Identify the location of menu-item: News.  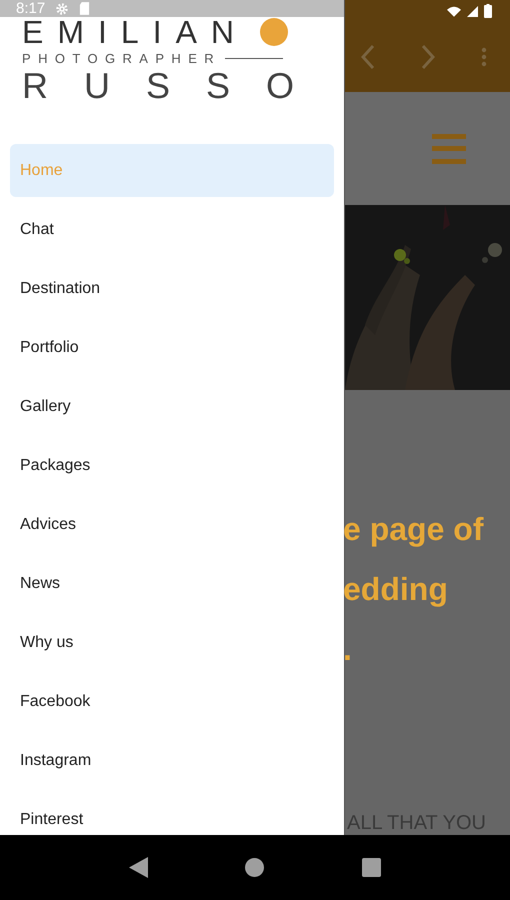
(172, 583).